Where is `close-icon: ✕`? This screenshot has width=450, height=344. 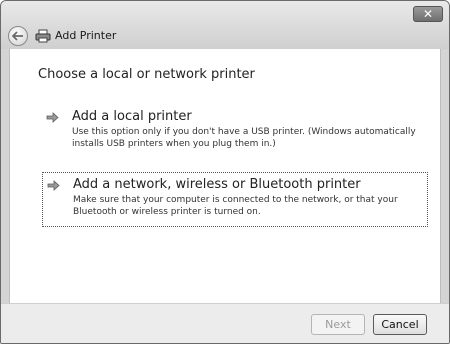 close-icon: ✕ is located at coordinates (428, 14).